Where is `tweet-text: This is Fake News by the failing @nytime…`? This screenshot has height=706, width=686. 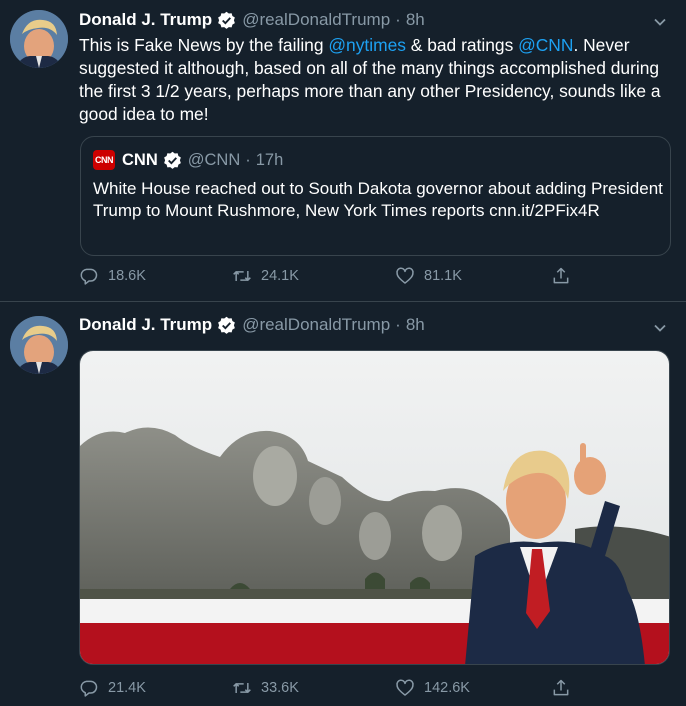
tweet-text: This is Fake News by the failing @nytime… is located at coordinates (370, 79).